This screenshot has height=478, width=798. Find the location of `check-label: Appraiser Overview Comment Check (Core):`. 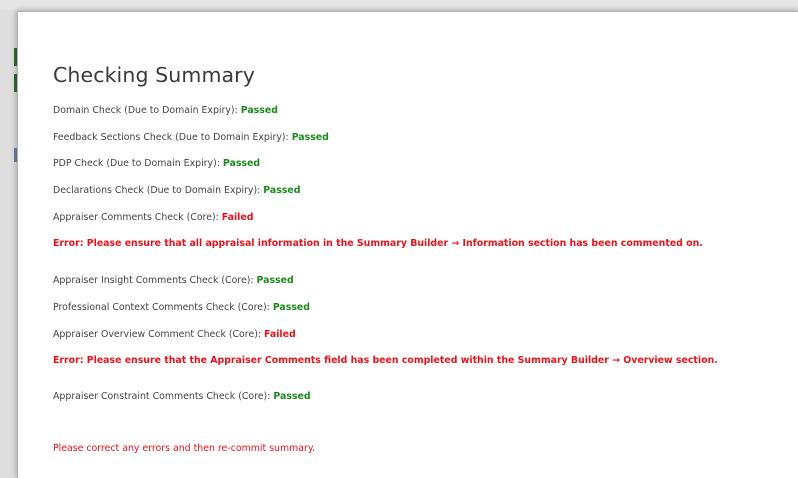

check-label: Appraiser Overview Comment Check (Core): is located at coordinates (157, 334).